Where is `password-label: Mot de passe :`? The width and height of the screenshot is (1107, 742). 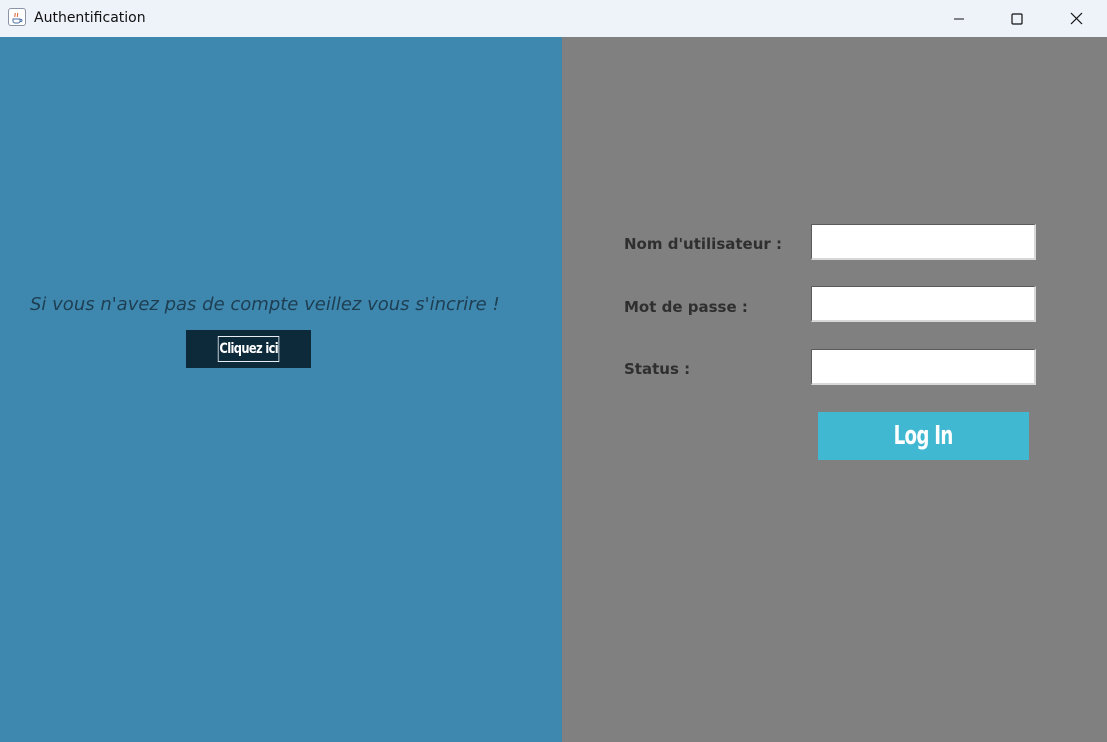 password-label: Mot de passe : is located at coordinates (686, 307).